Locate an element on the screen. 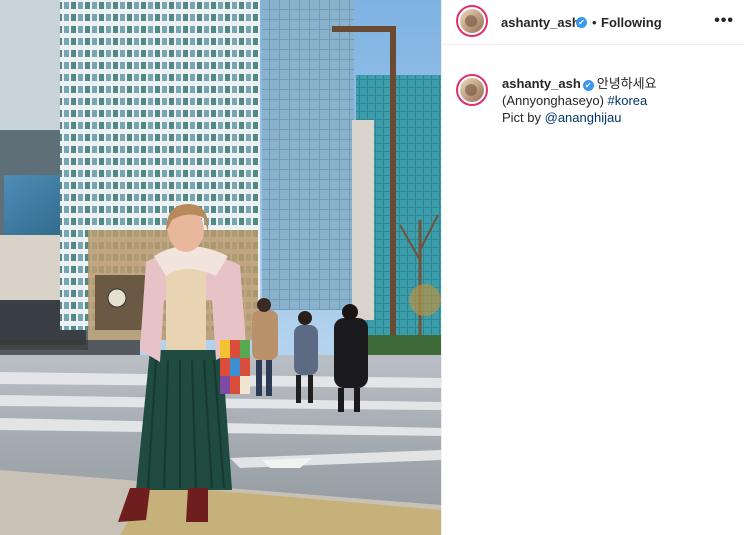  caption-text-romanized: (Annyonghaseyo) is located at coordinates (555, 100).